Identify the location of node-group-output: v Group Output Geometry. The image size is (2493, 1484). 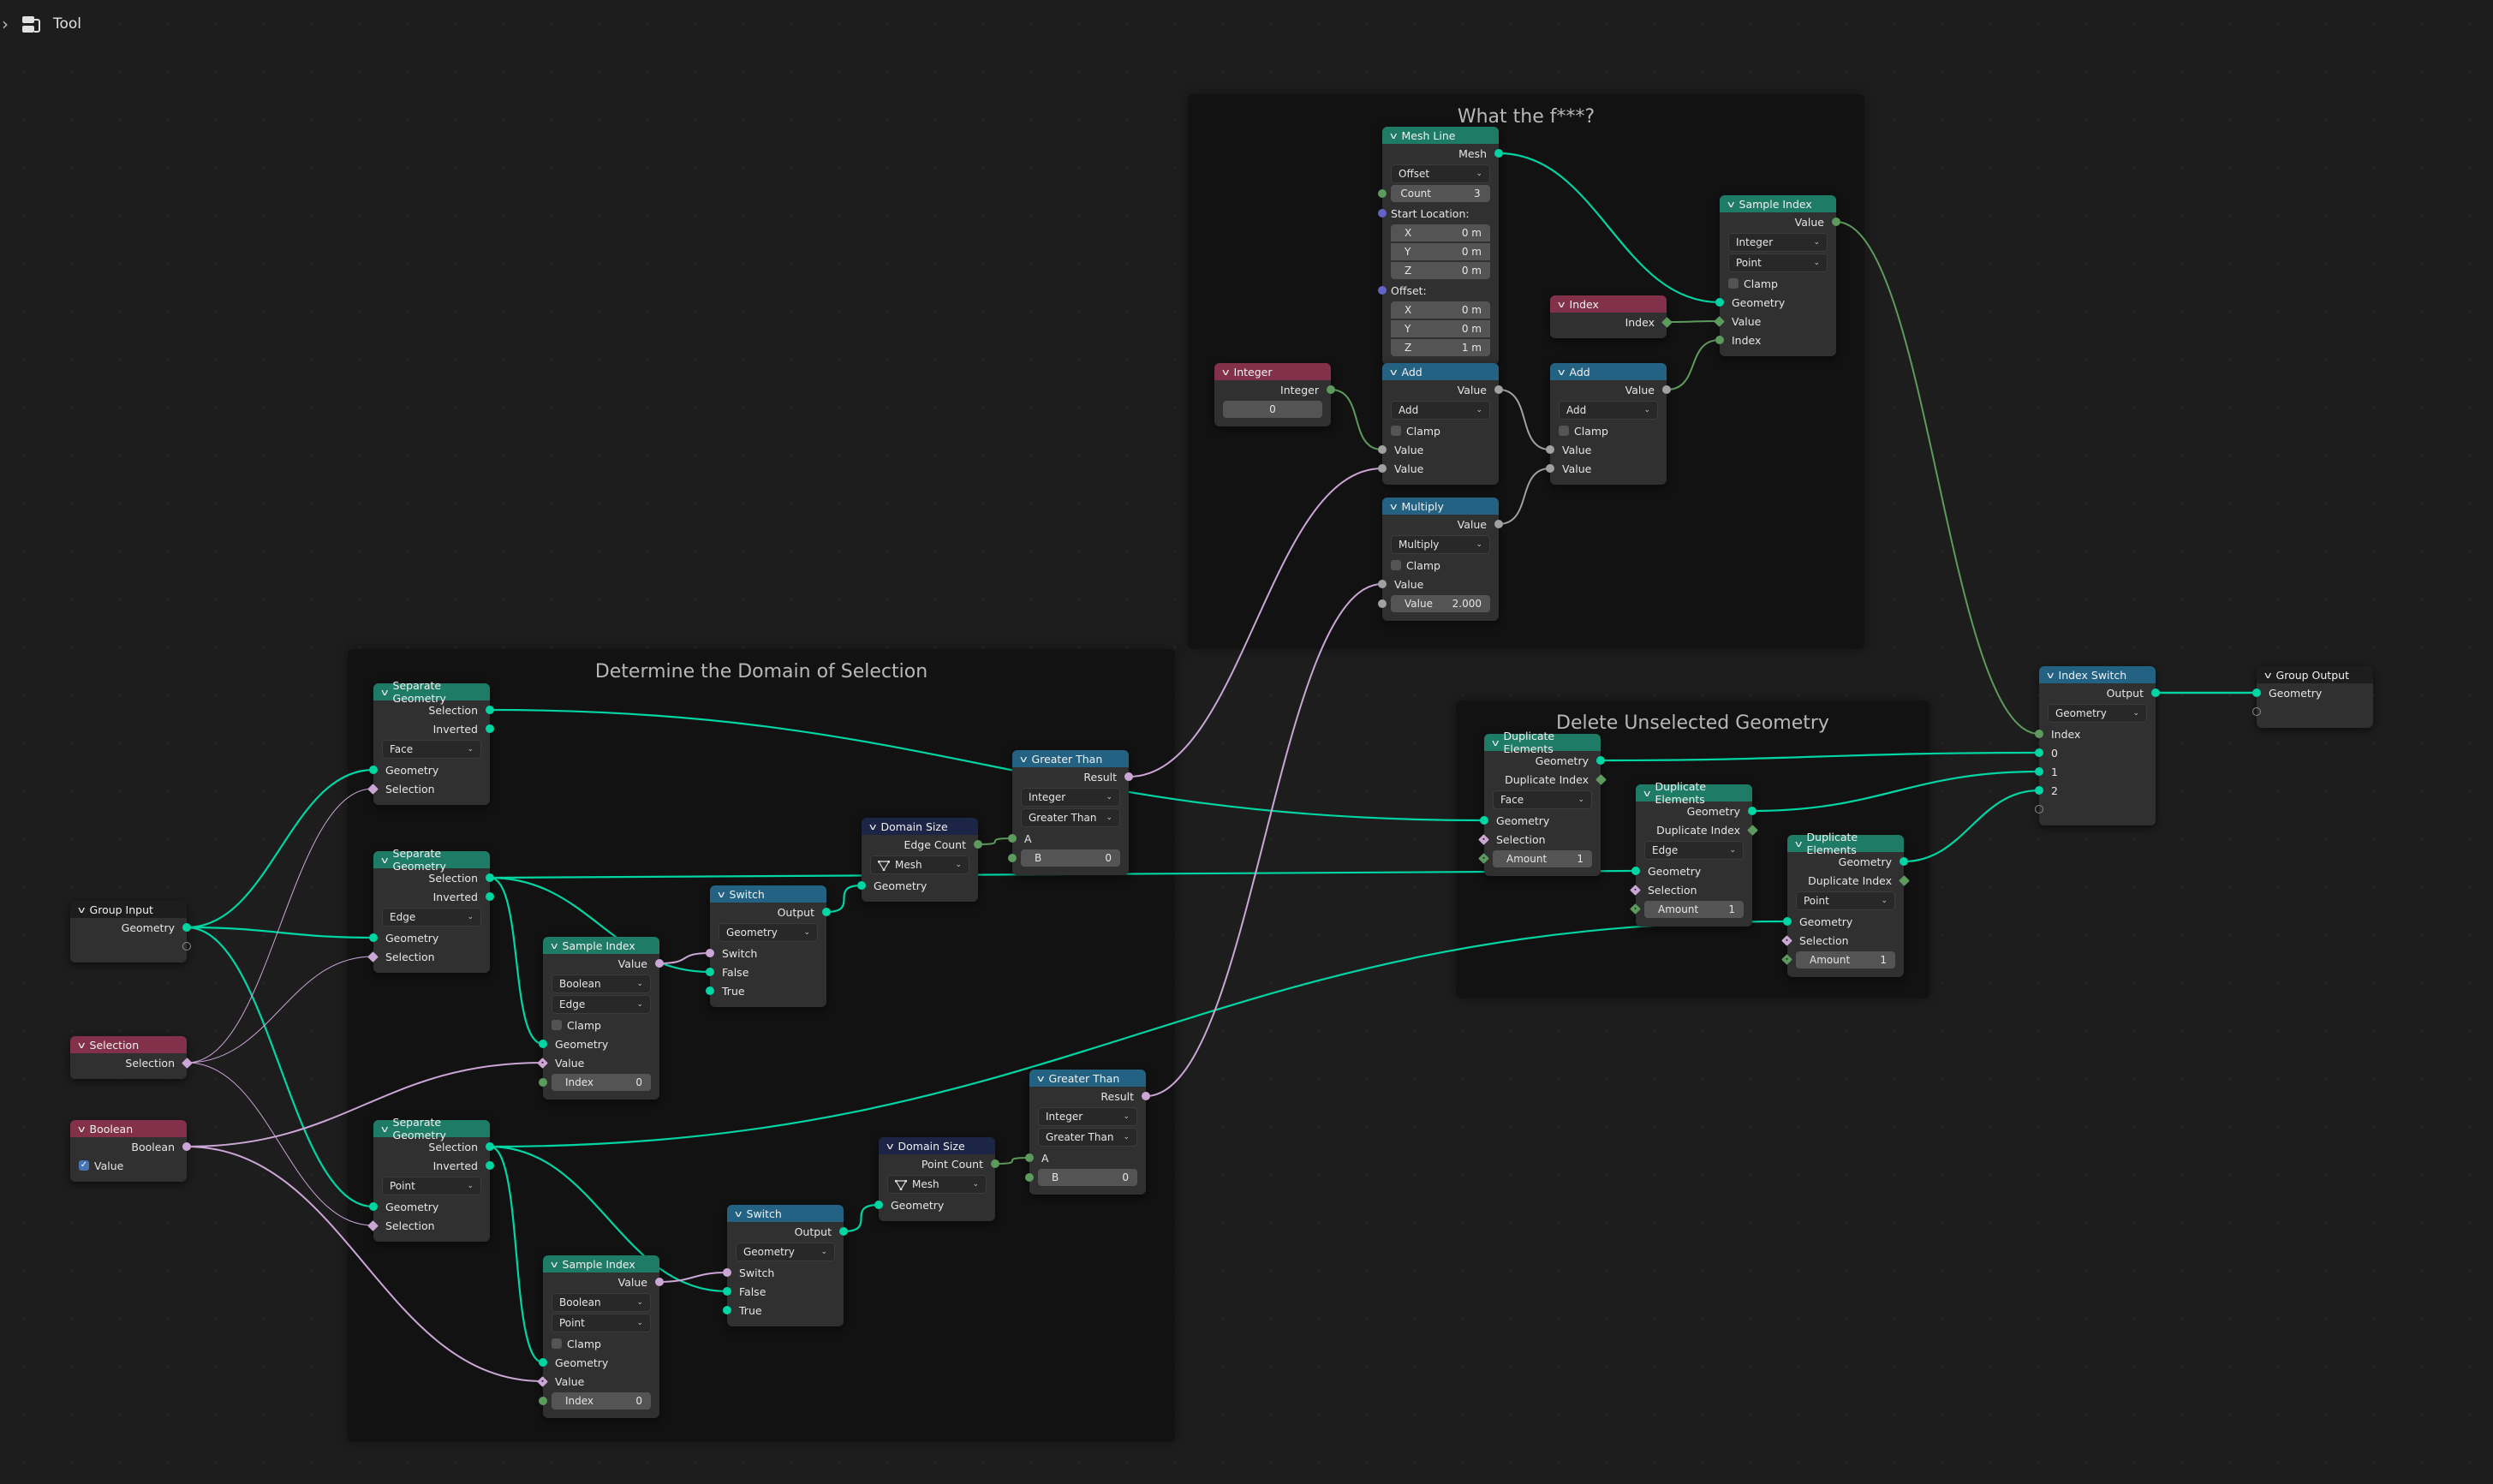
(2312, 697).